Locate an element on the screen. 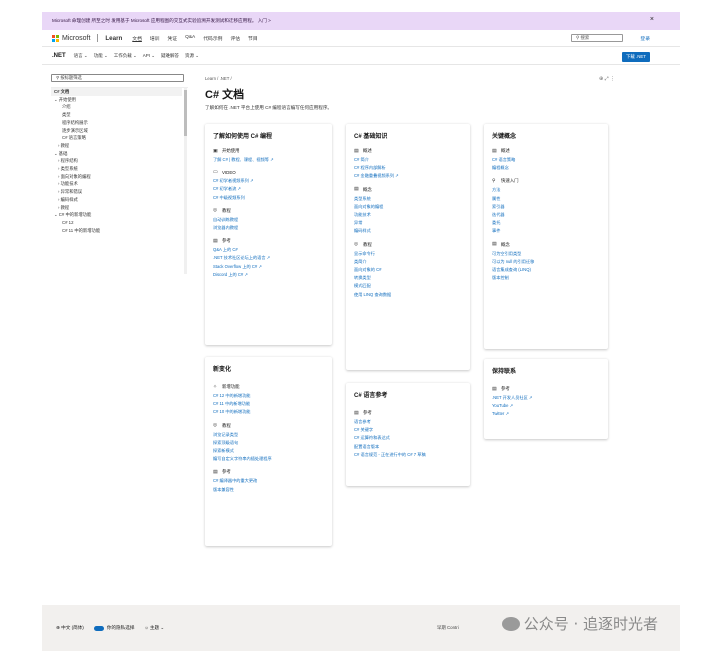  search-input: ⚲ 搜索 is located at coordinates (597, 38).